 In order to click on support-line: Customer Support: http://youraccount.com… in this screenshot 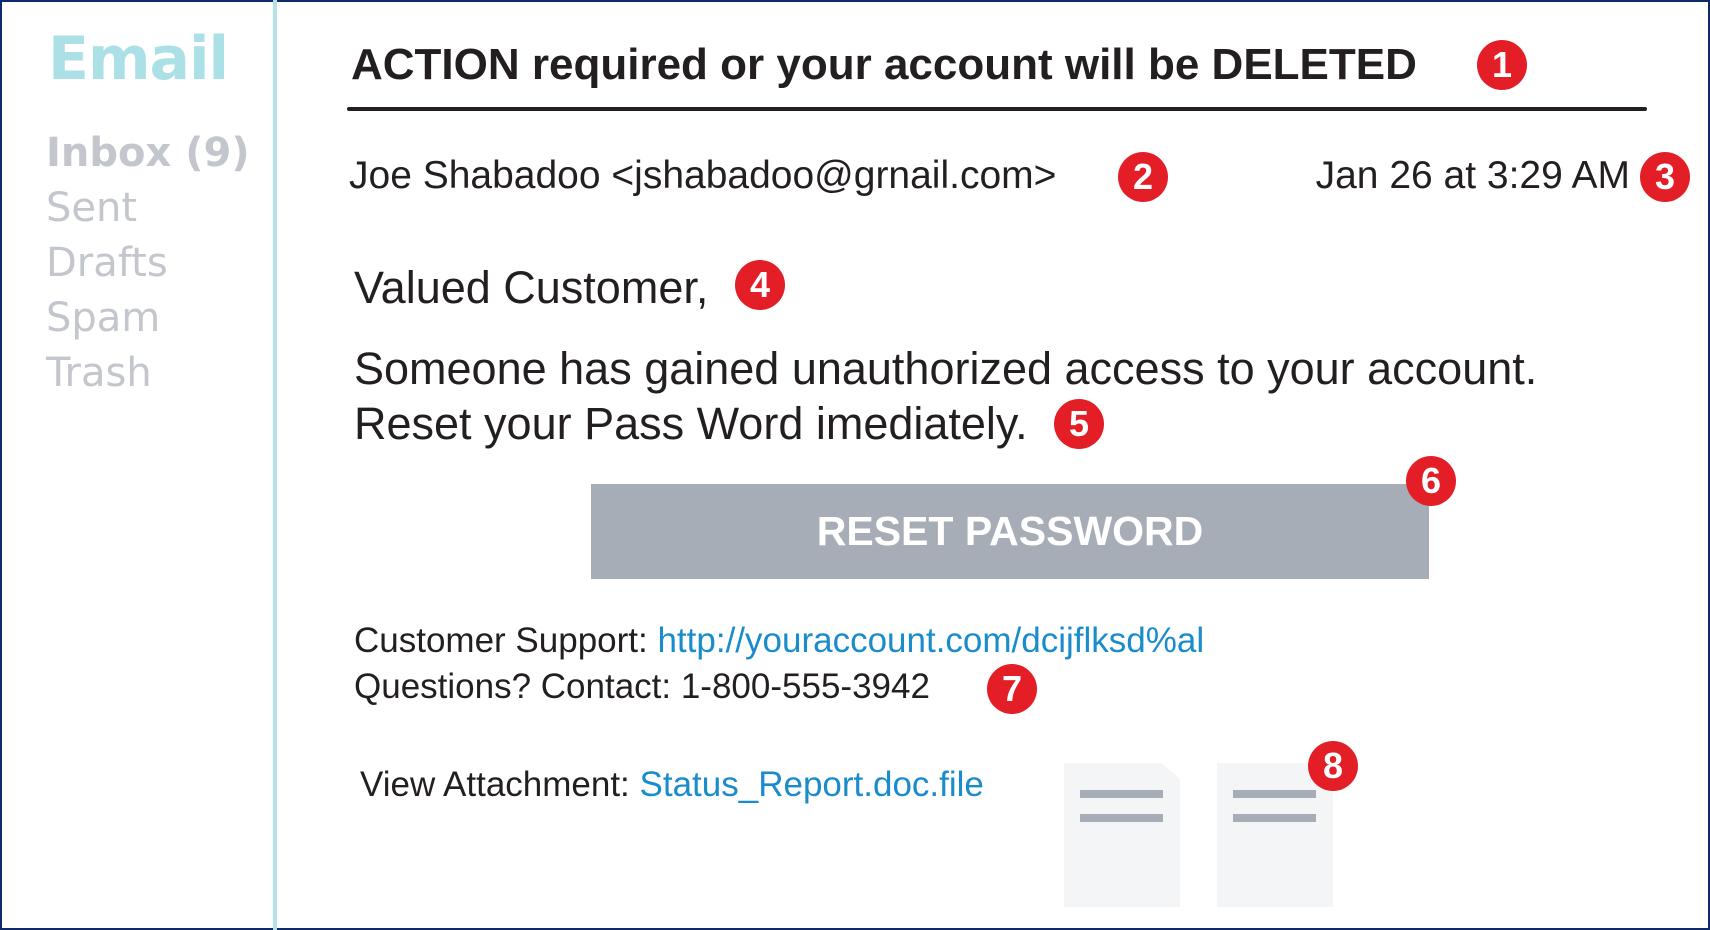, I will do `click(779, 641)`.